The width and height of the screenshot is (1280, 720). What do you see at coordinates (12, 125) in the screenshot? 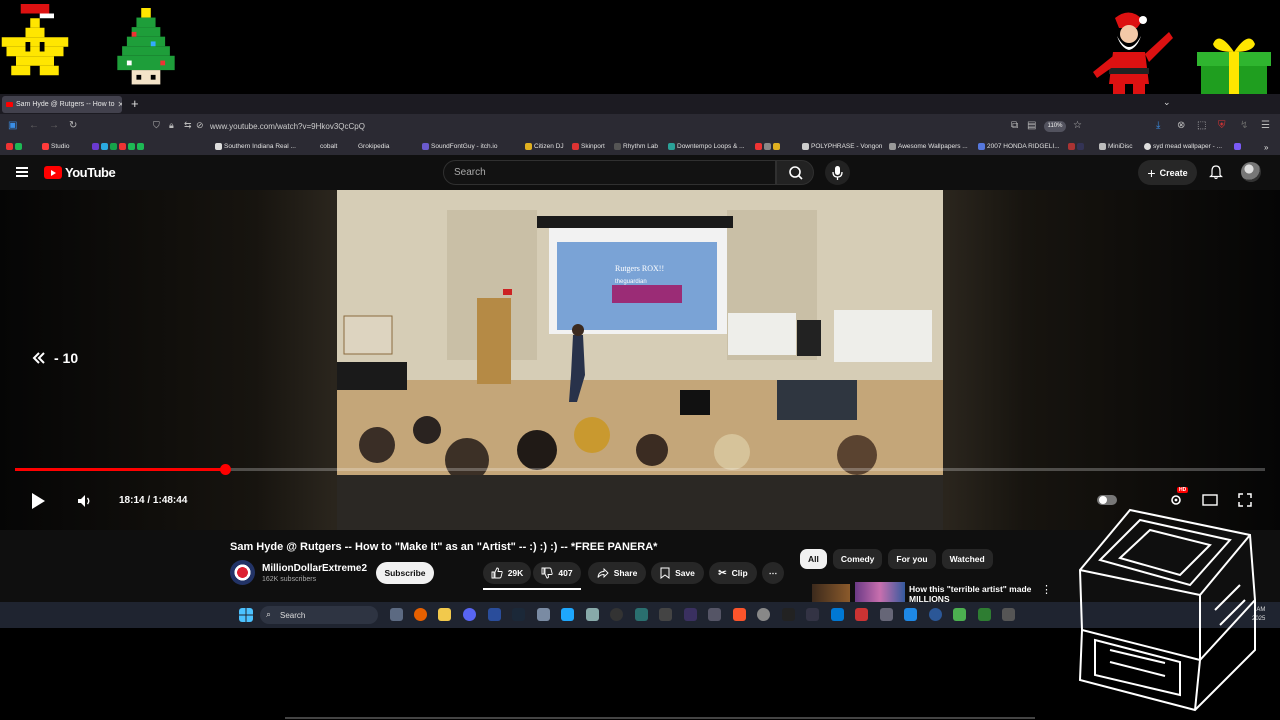
I see `sidebar-toggle-icon: ▣` at bounding box center [12, 125].